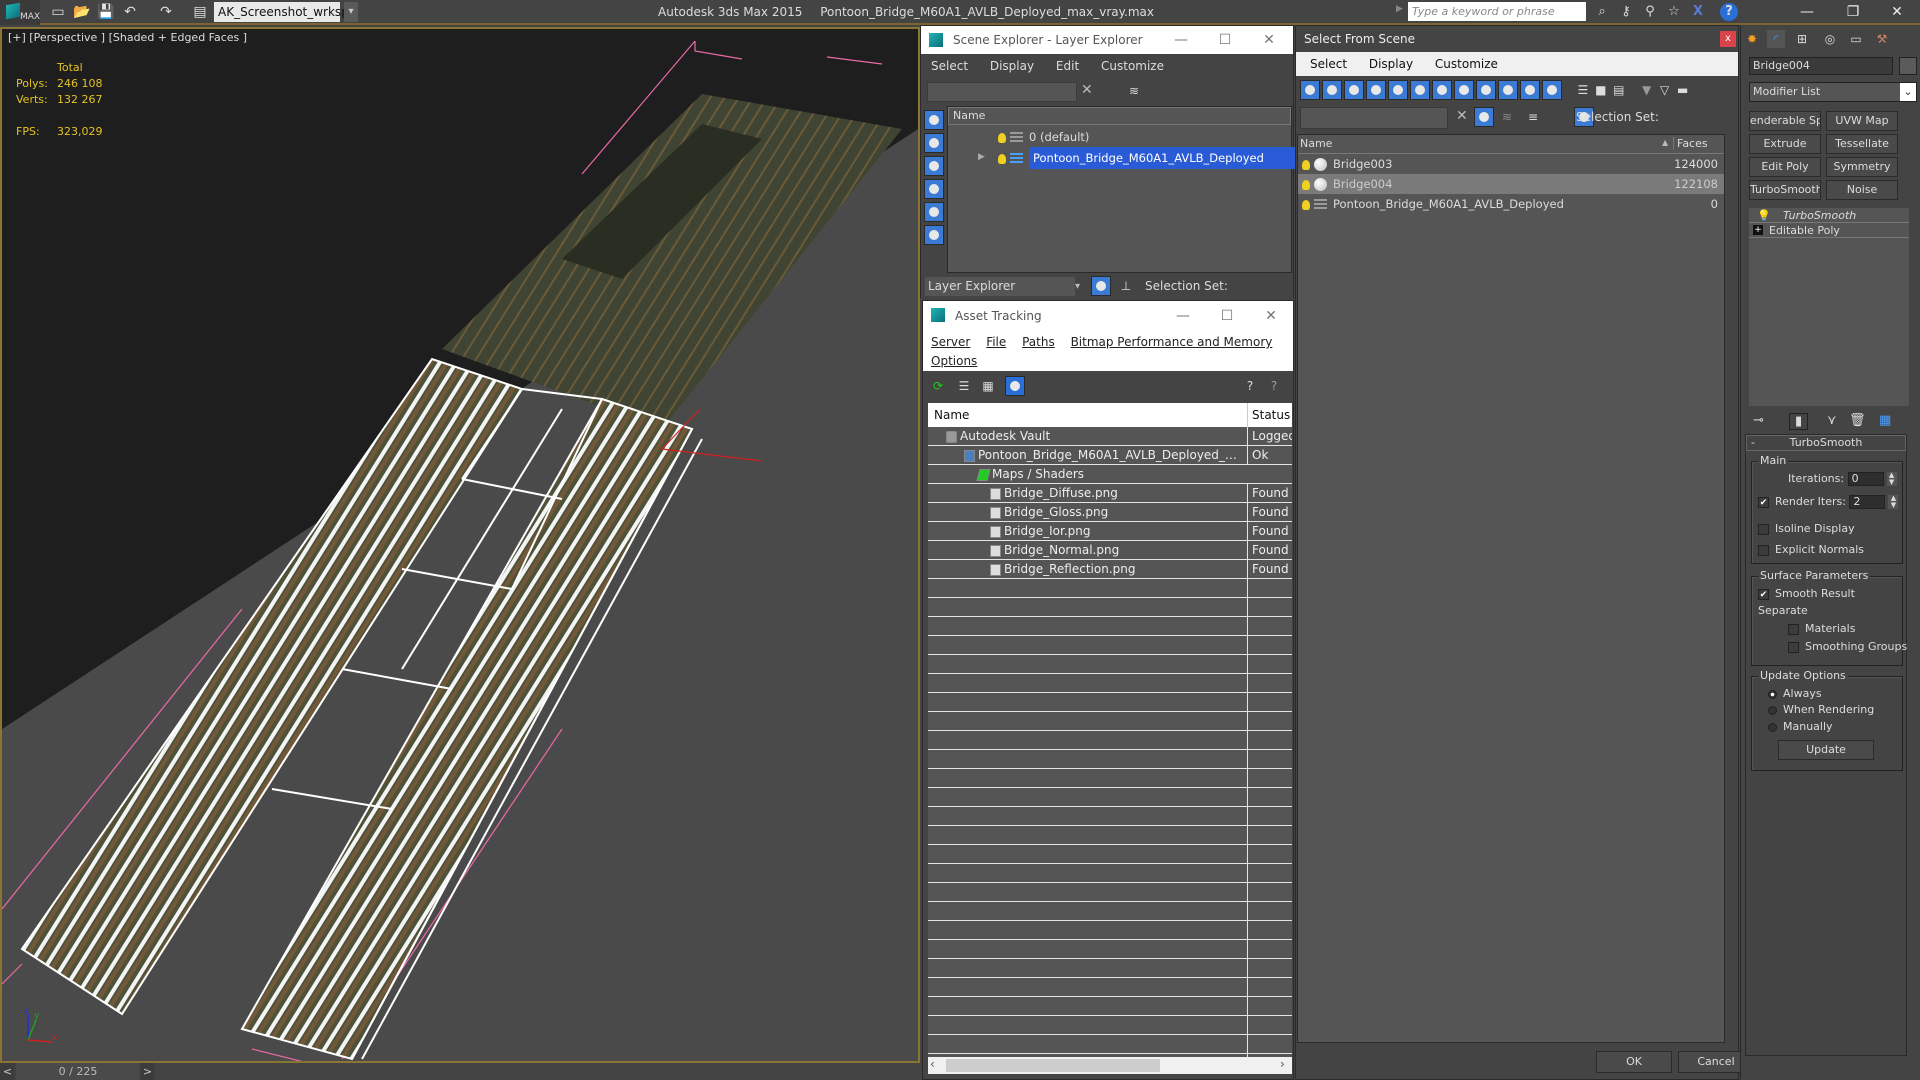 Image resolution: width=1920 pixels, height=1080 pixels. I want to click on render-iters-checkbox: ✔, so click(1763, 502).